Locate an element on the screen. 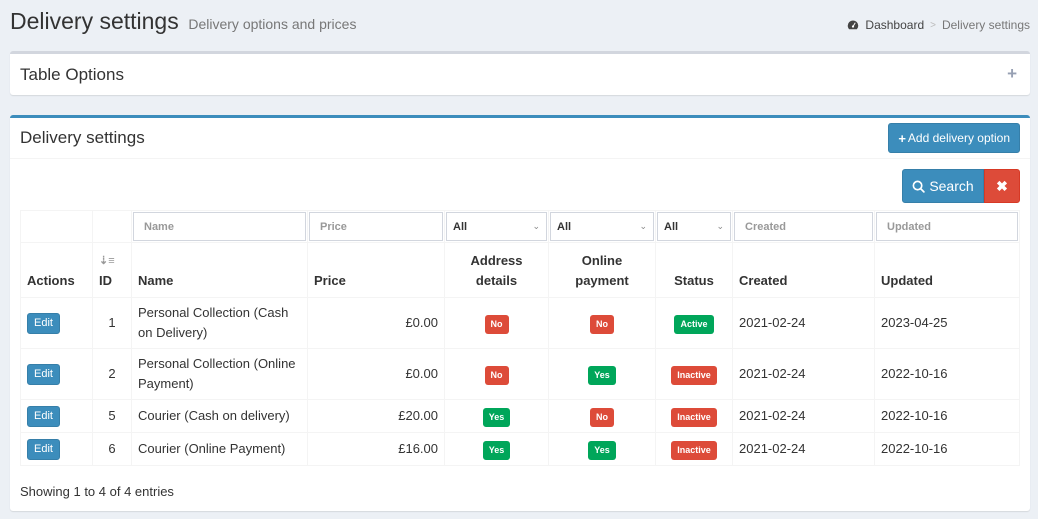 The height and width of the screenshot is (519, 1038). plus-icon: + is located at coordinates (902, 138).